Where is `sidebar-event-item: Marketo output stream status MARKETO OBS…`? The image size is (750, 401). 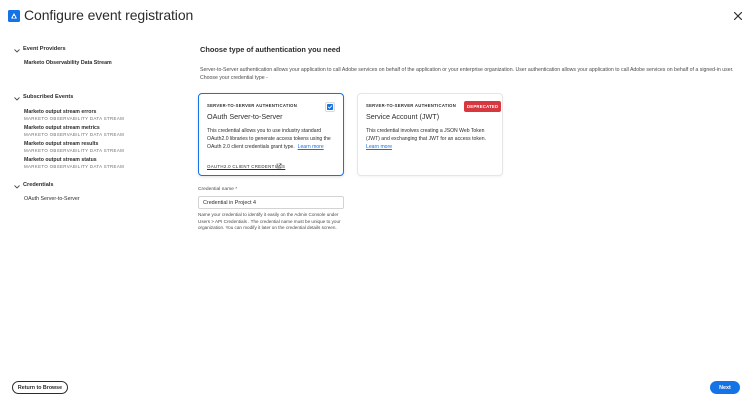 sidebar-event-item: Marketo output stream status MARKETO OBS… is located at coordinates (74, 163).